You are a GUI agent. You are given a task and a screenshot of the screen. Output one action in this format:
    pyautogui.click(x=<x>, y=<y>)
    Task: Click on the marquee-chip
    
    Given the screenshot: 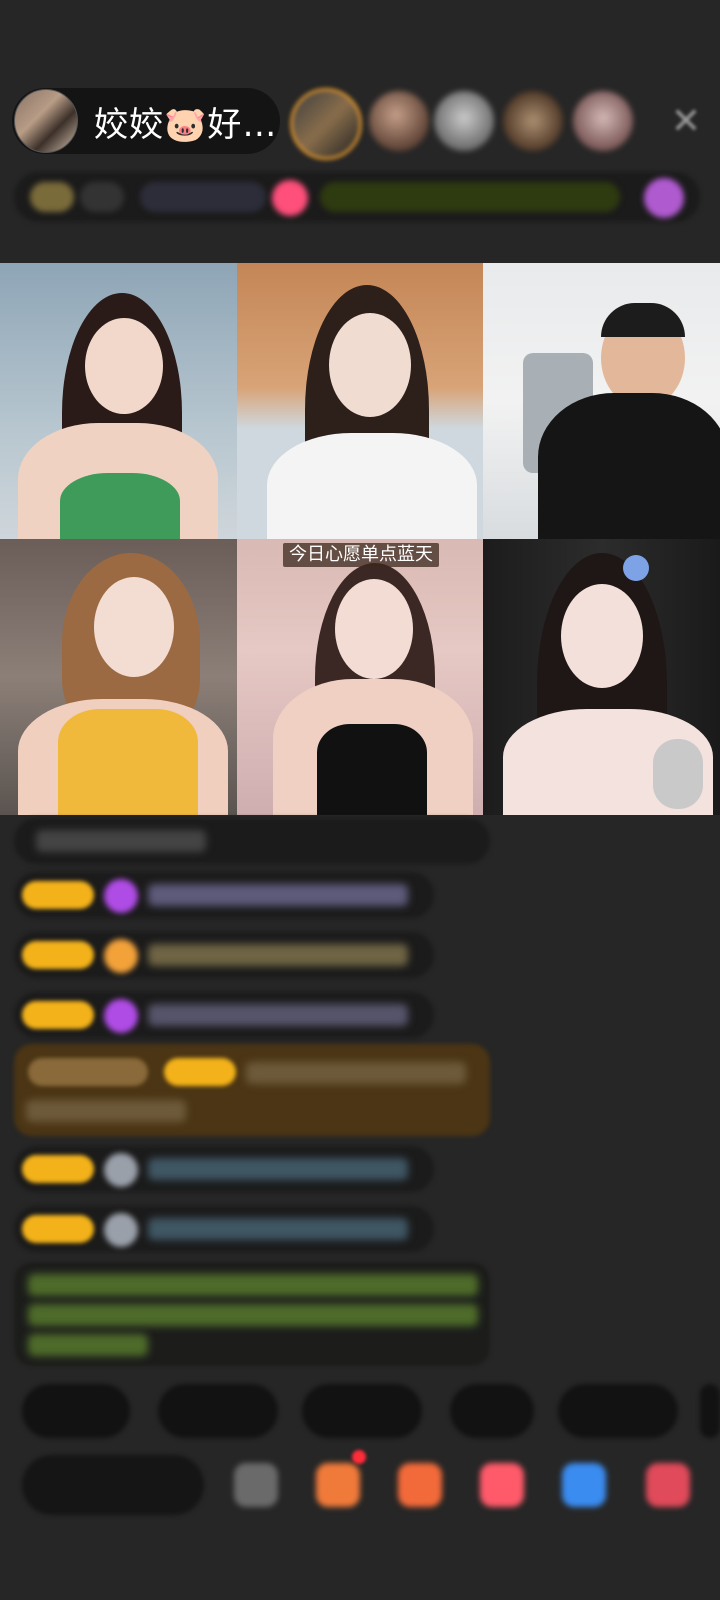 What is the action you would take?
    pyautogui.click(x=470, y=197)
    